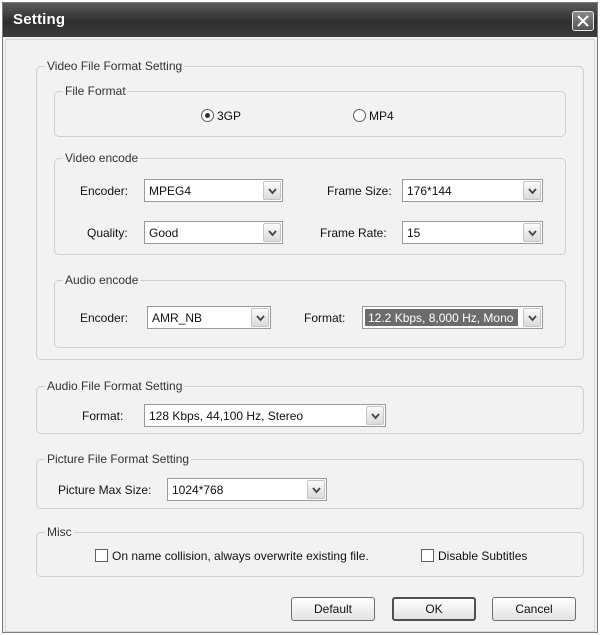  What do you see at coordinates (441, 317) in the screenshot?
I see `audio-format-value: 12.2 Kbps, 8,000 Hz, Mono` at bounding box center [441, 317].